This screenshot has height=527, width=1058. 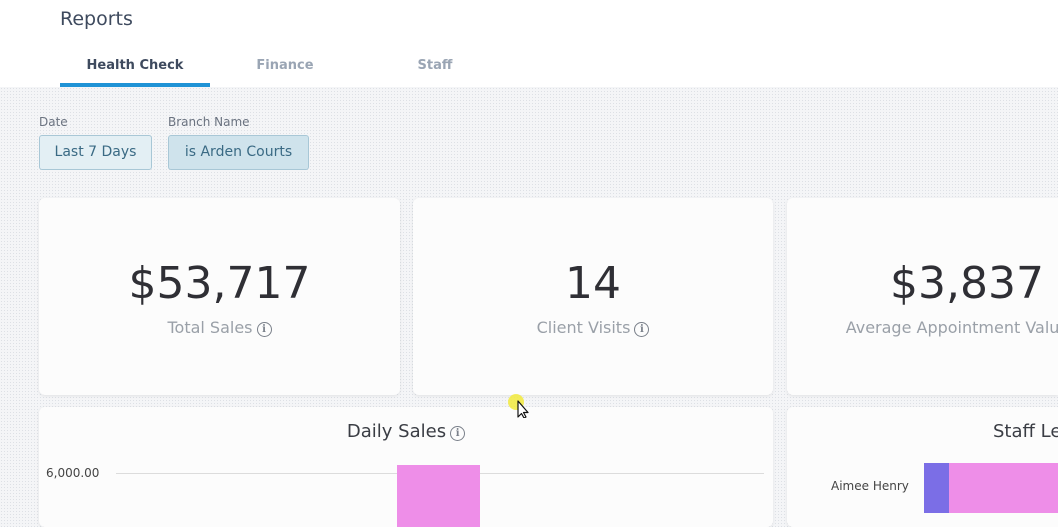 I want to click on branch-filter-button: is Arden Courts, so click(x=238, y=152).